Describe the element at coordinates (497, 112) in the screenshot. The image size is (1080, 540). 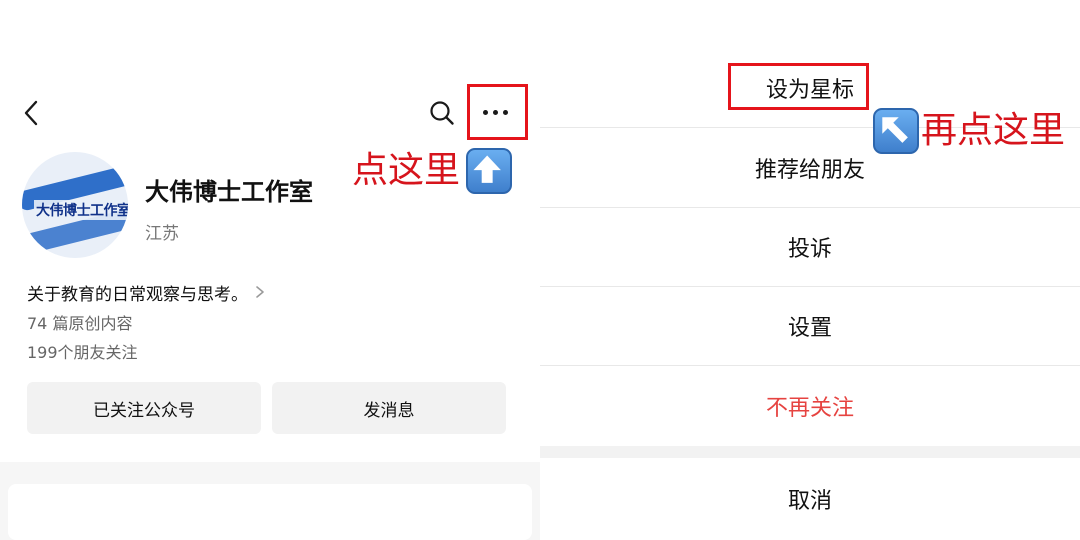
I see `more-button-highlight-box` at that location.